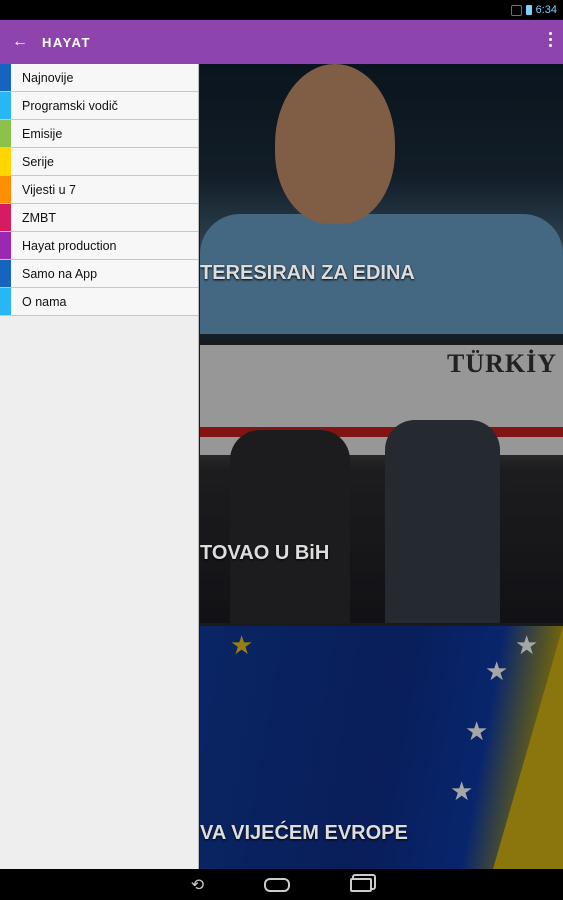  What do you see at coordinates (281, 10) in the screenshot?
I see `status-bar: 6:34` at bounding box center [281, 10].